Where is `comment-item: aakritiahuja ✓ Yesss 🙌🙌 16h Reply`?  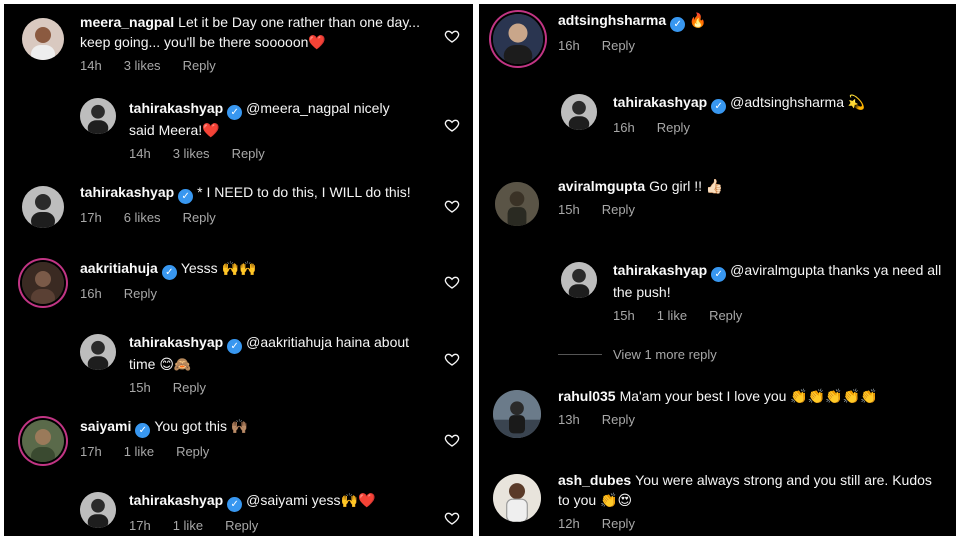
comment-item: aakritiahuja ✓ Yesss 🙌🙌 16h Reply is located at coordinates (238, 287).